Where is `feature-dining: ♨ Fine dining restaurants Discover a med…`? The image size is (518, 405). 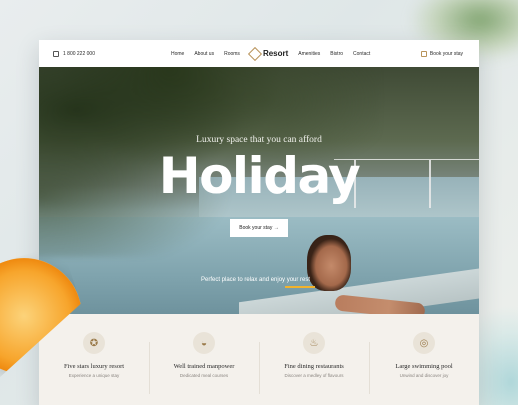 feature-dining: ♨ Fine dining restaurants Discover a med… is located at coordinates (314, 368).